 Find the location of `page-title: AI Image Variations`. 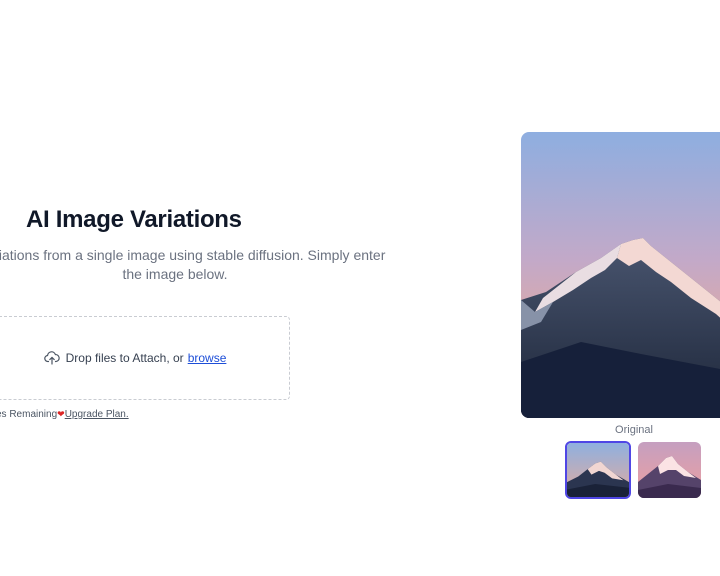

page-title: AI Image Variations is located at coordinates (134, 219).